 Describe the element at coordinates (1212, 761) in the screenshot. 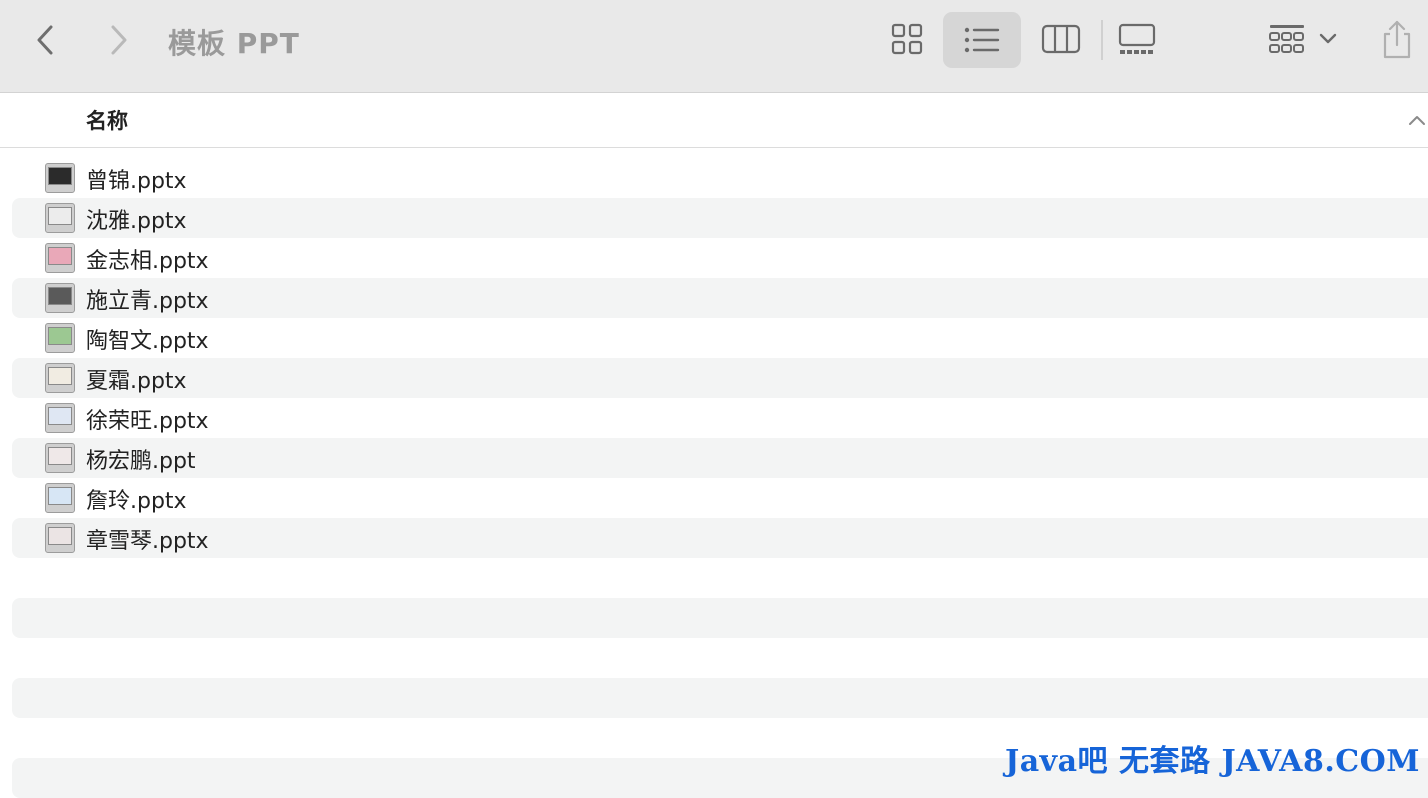

I see `watermark-text: Java吧 无套路 JAVA8.COM` at that location.